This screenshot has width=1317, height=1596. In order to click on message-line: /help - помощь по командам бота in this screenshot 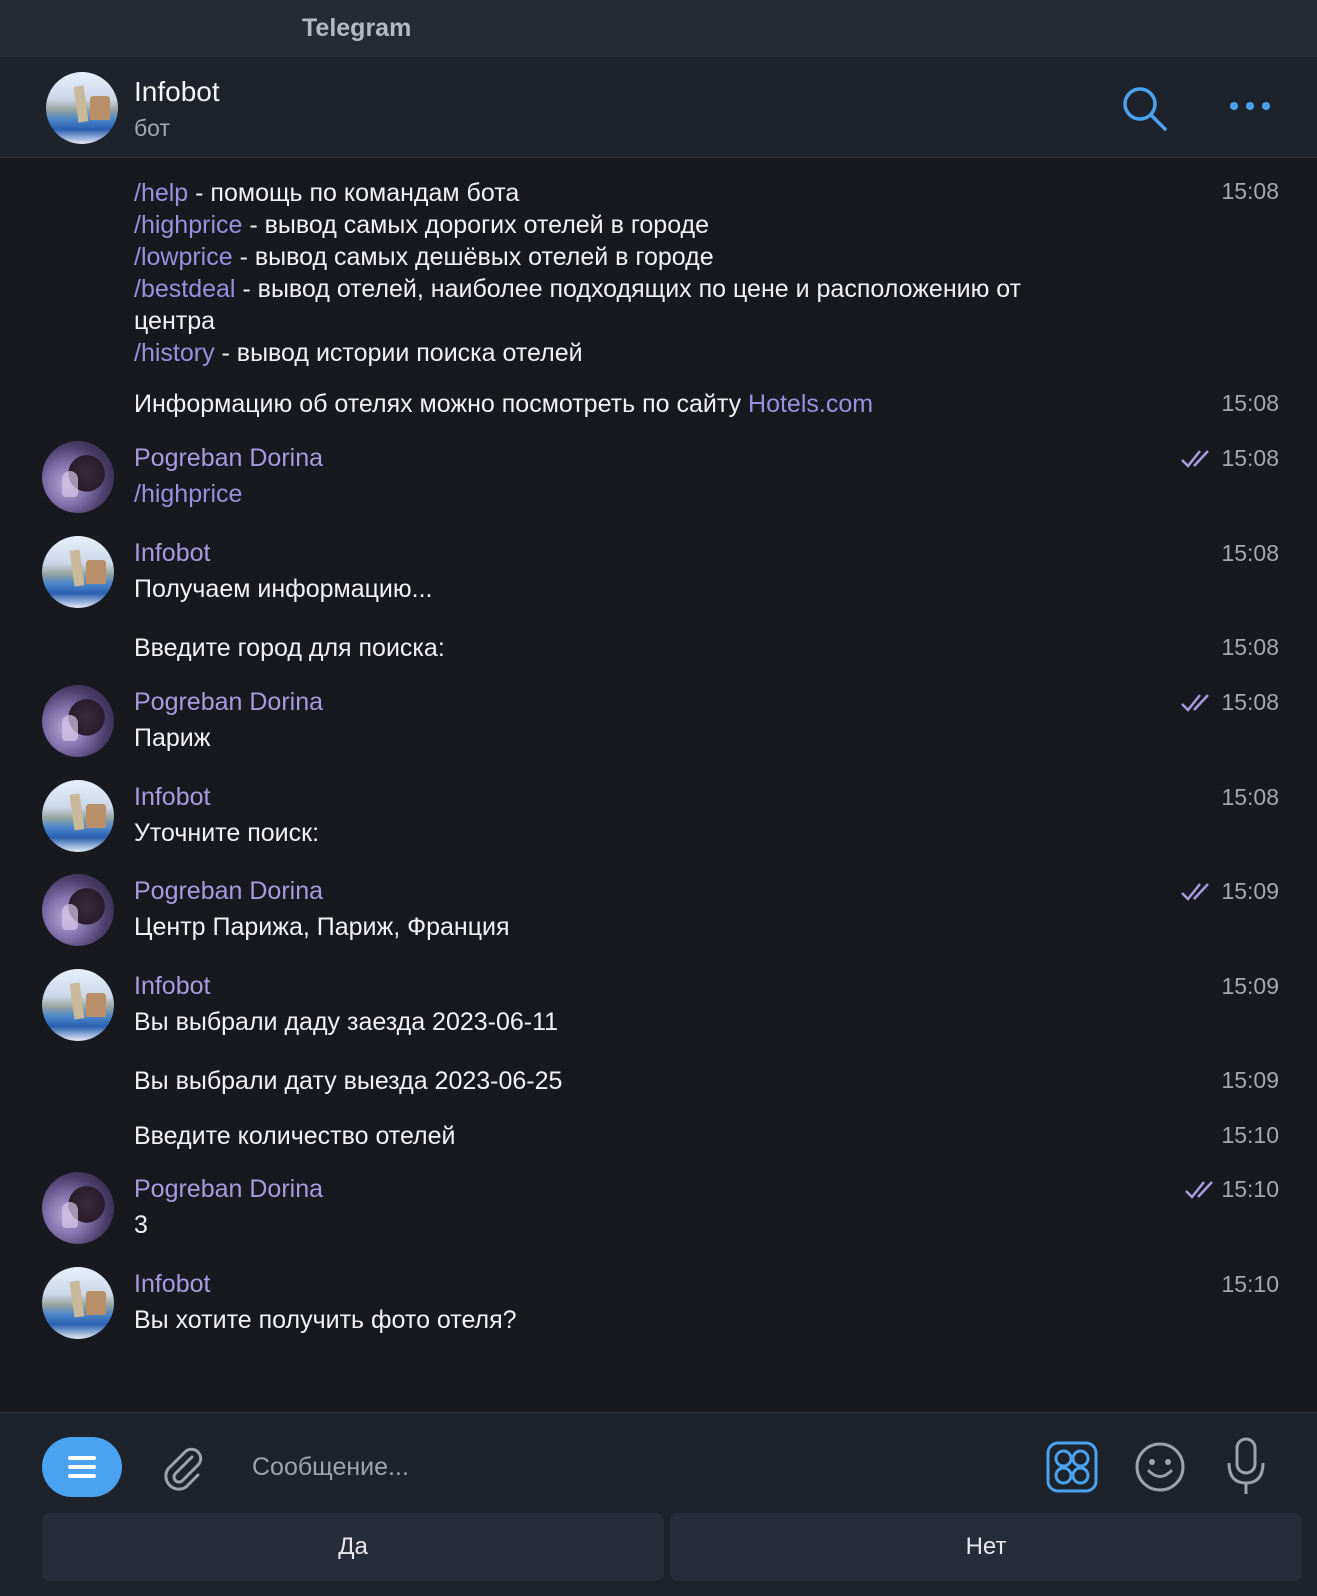, I will do `click(326, 193)`.